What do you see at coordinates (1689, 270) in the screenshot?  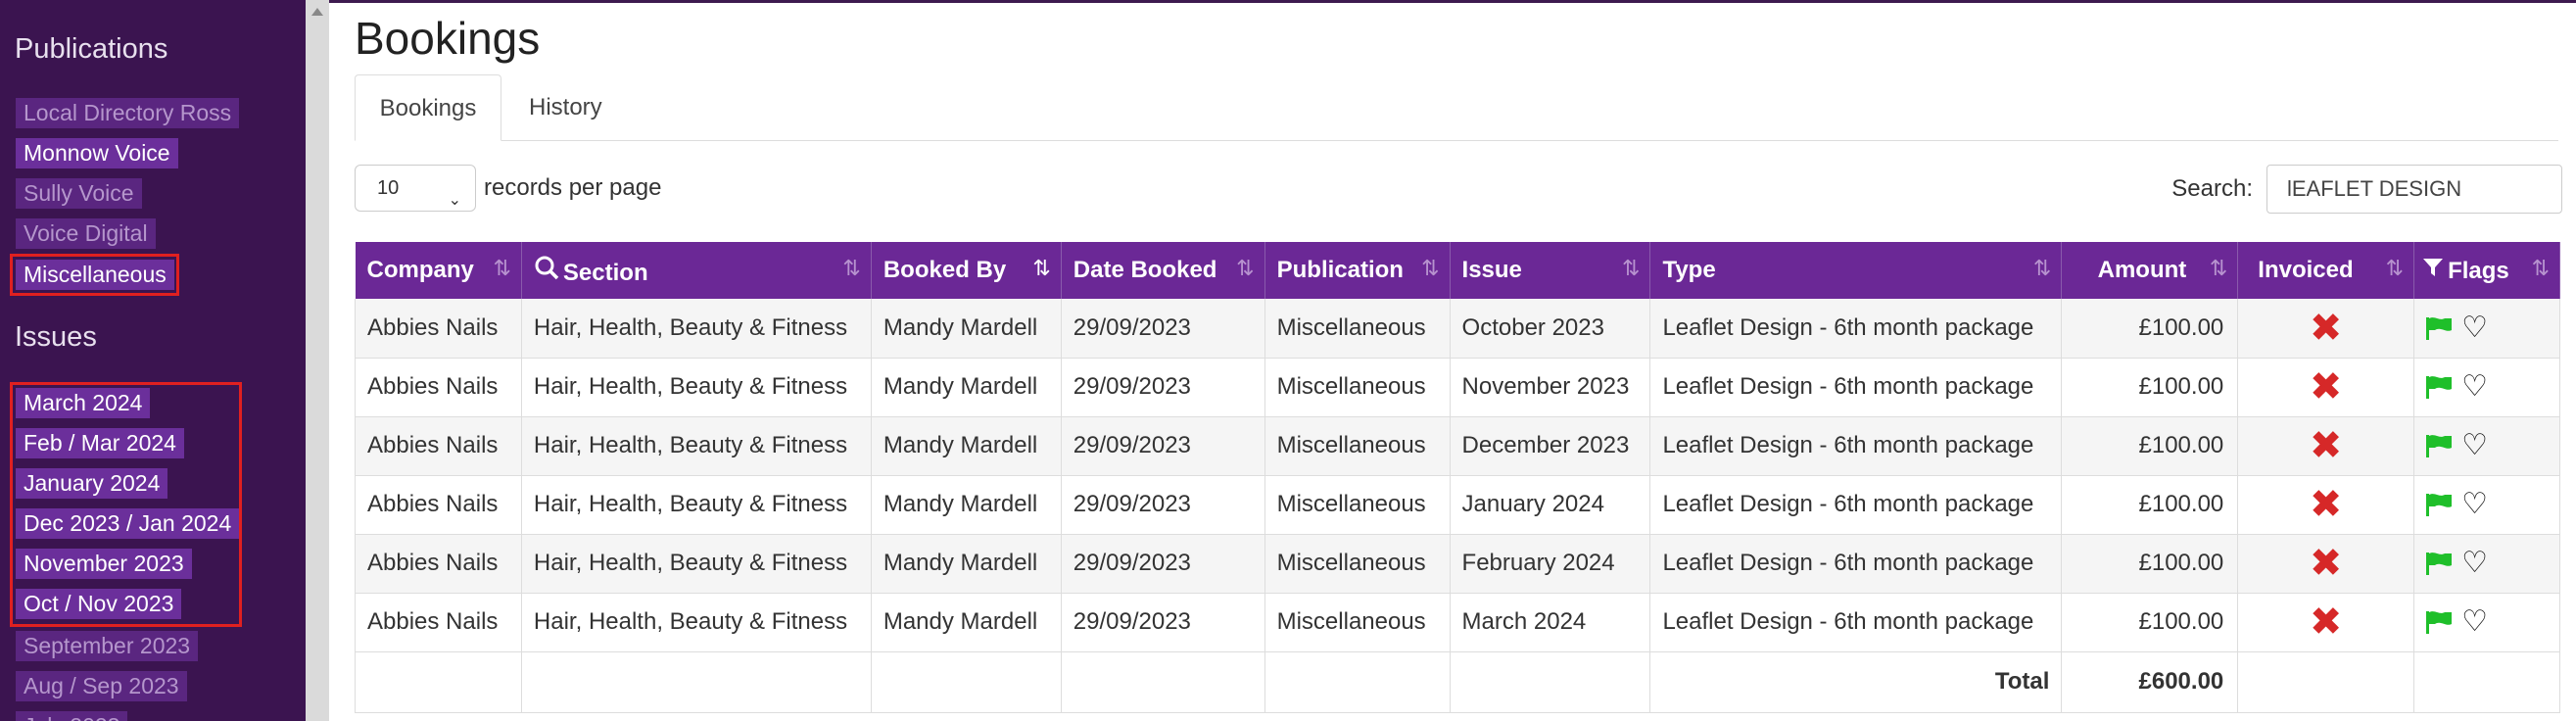 I see `header-label: Type` at bounding box center [1689, 270].